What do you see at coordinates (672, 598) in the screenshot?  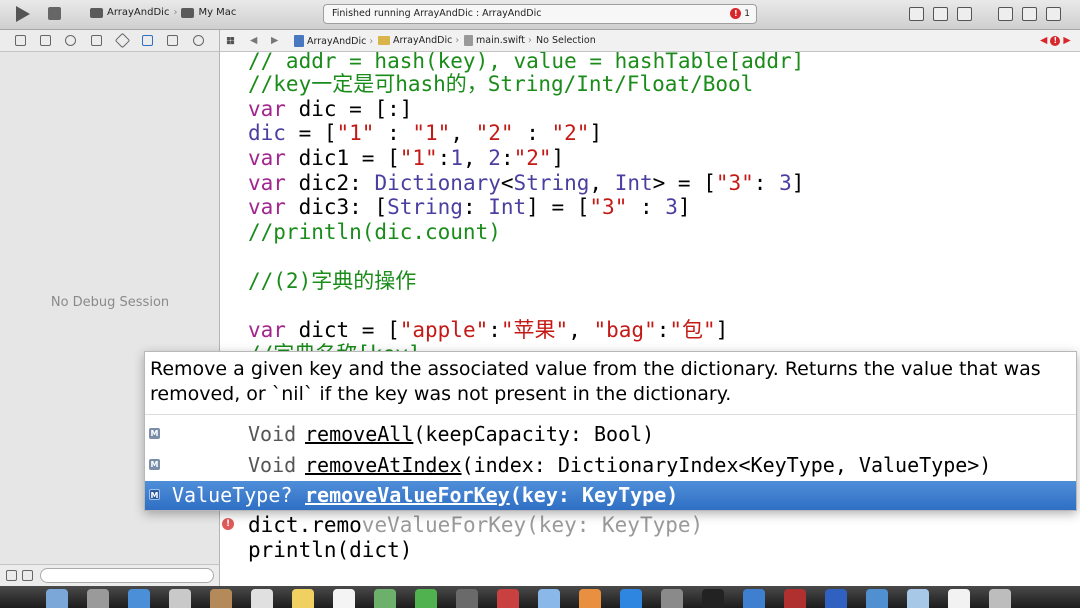 I see `system-preferences-icon` at bounding box center [672, 598].